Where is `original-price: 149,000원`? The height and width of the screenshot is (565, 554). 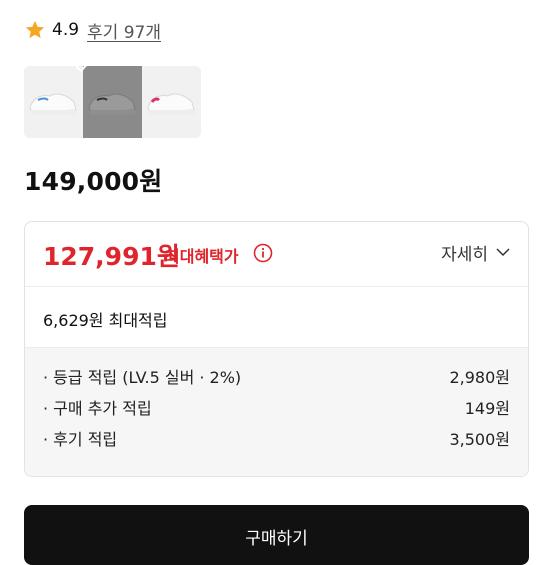
original-price: 149,000원 is located at coordinates (93, 181).